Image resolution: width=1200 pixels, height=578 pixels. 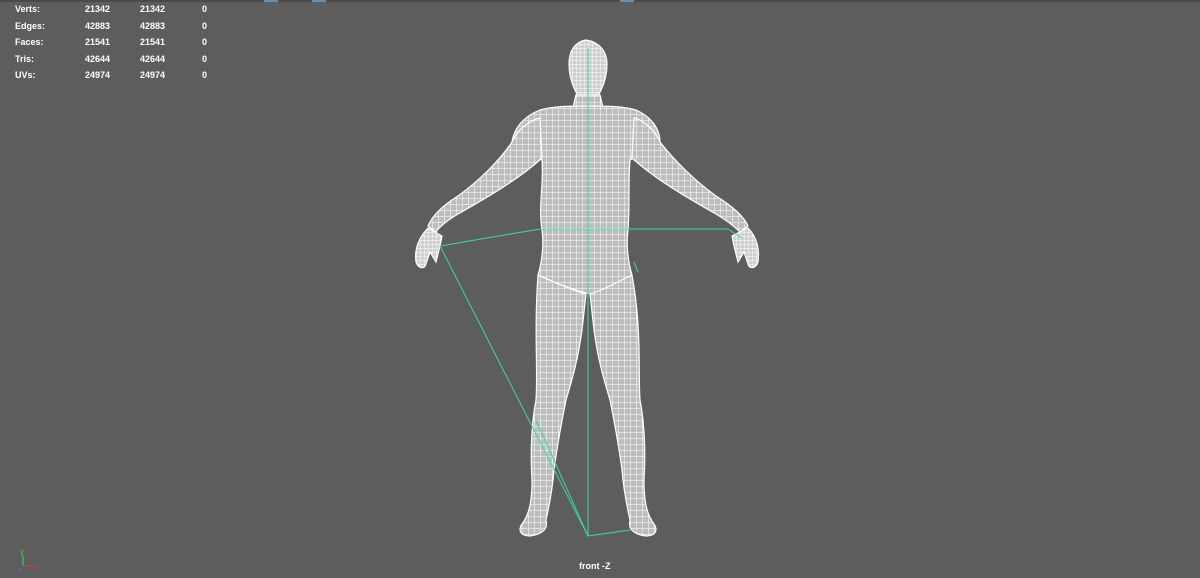 What do you see at coordinates (28, 561) in the screenshot?
I see `axis-gizmo: y x z` at bounding box center [28, 561].